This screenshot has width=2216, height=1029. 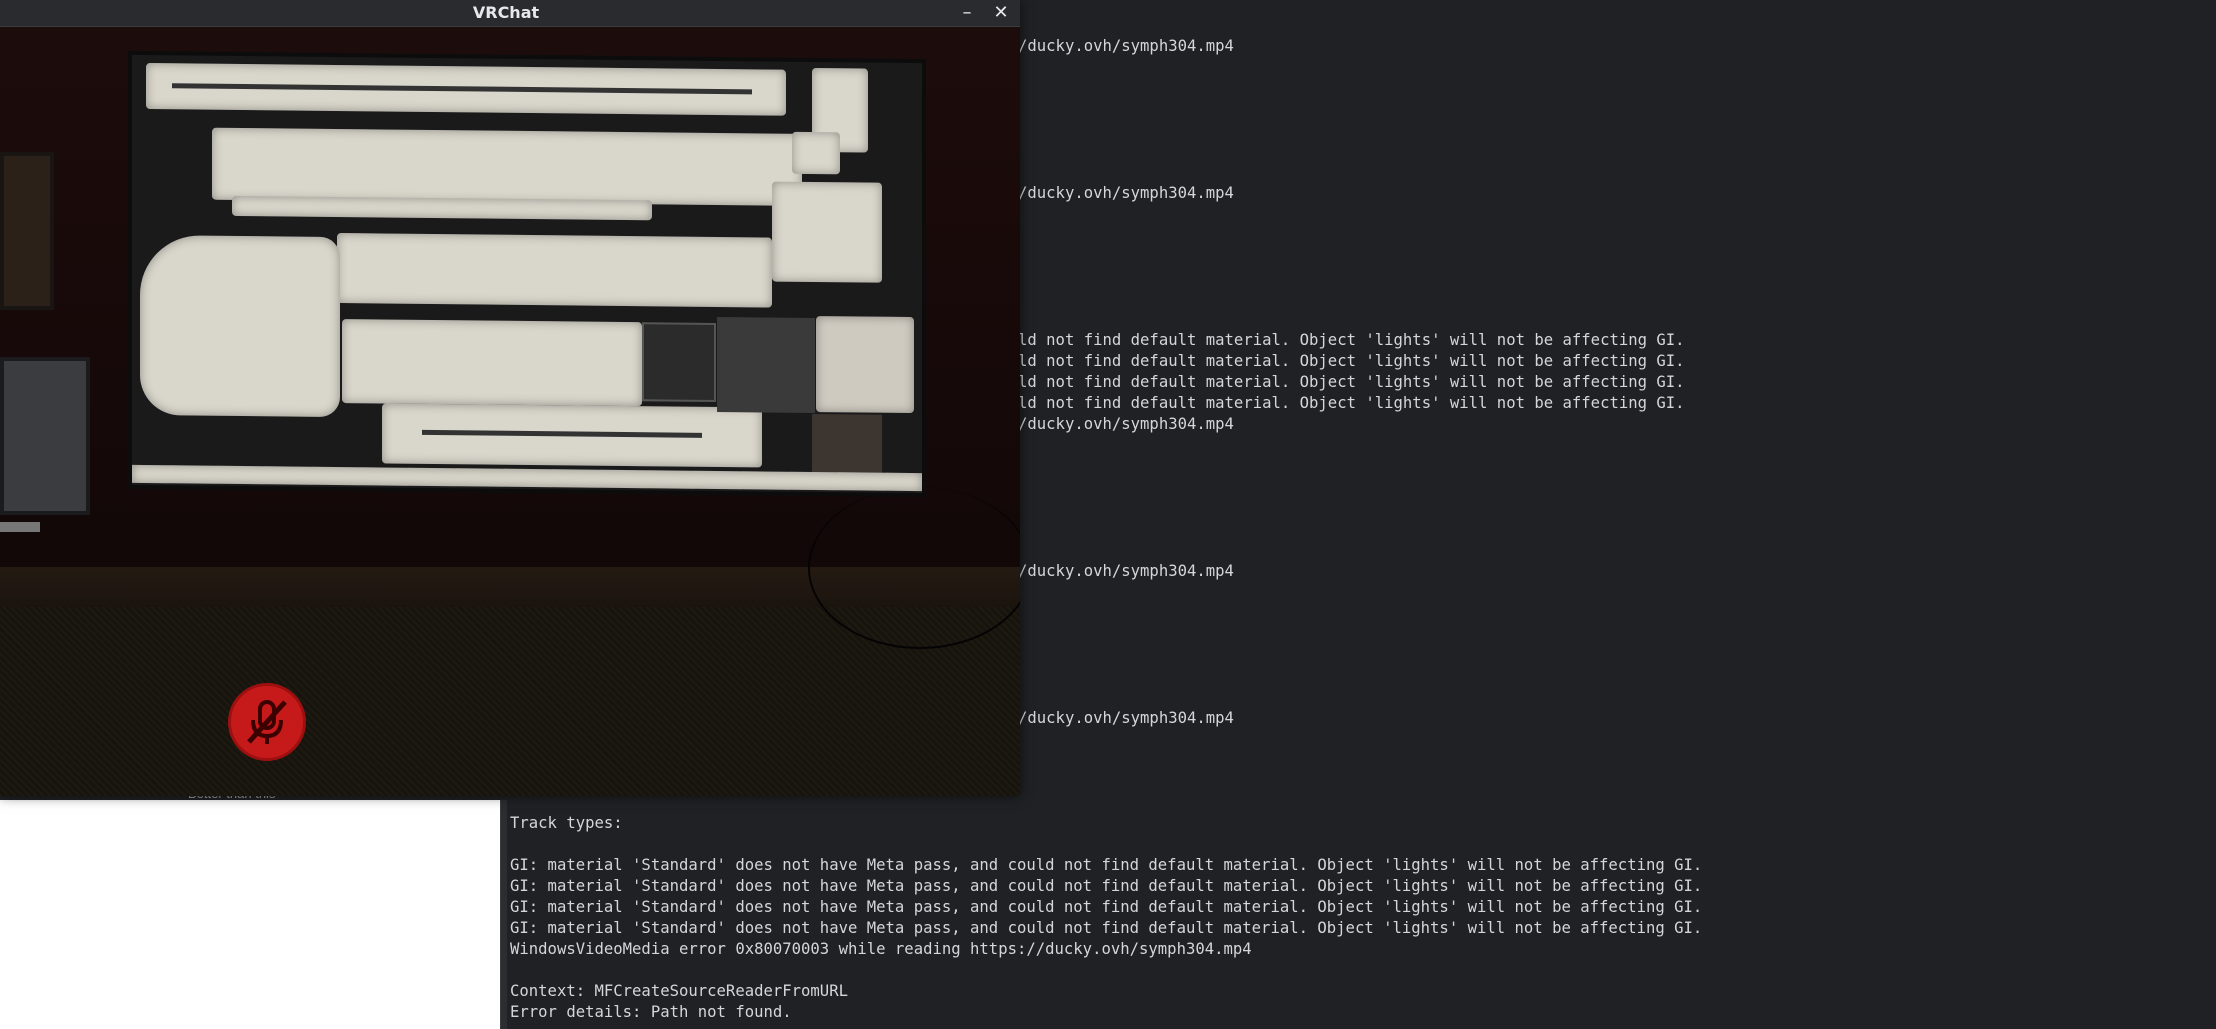 I want to click on terminal-line: Error details: Path not found., so click(x=651, y=1012).